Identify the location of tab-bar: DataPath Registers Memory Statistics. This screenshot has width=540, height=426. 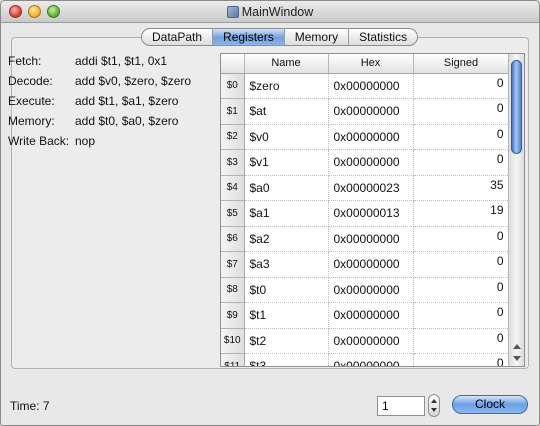
(280, 37).